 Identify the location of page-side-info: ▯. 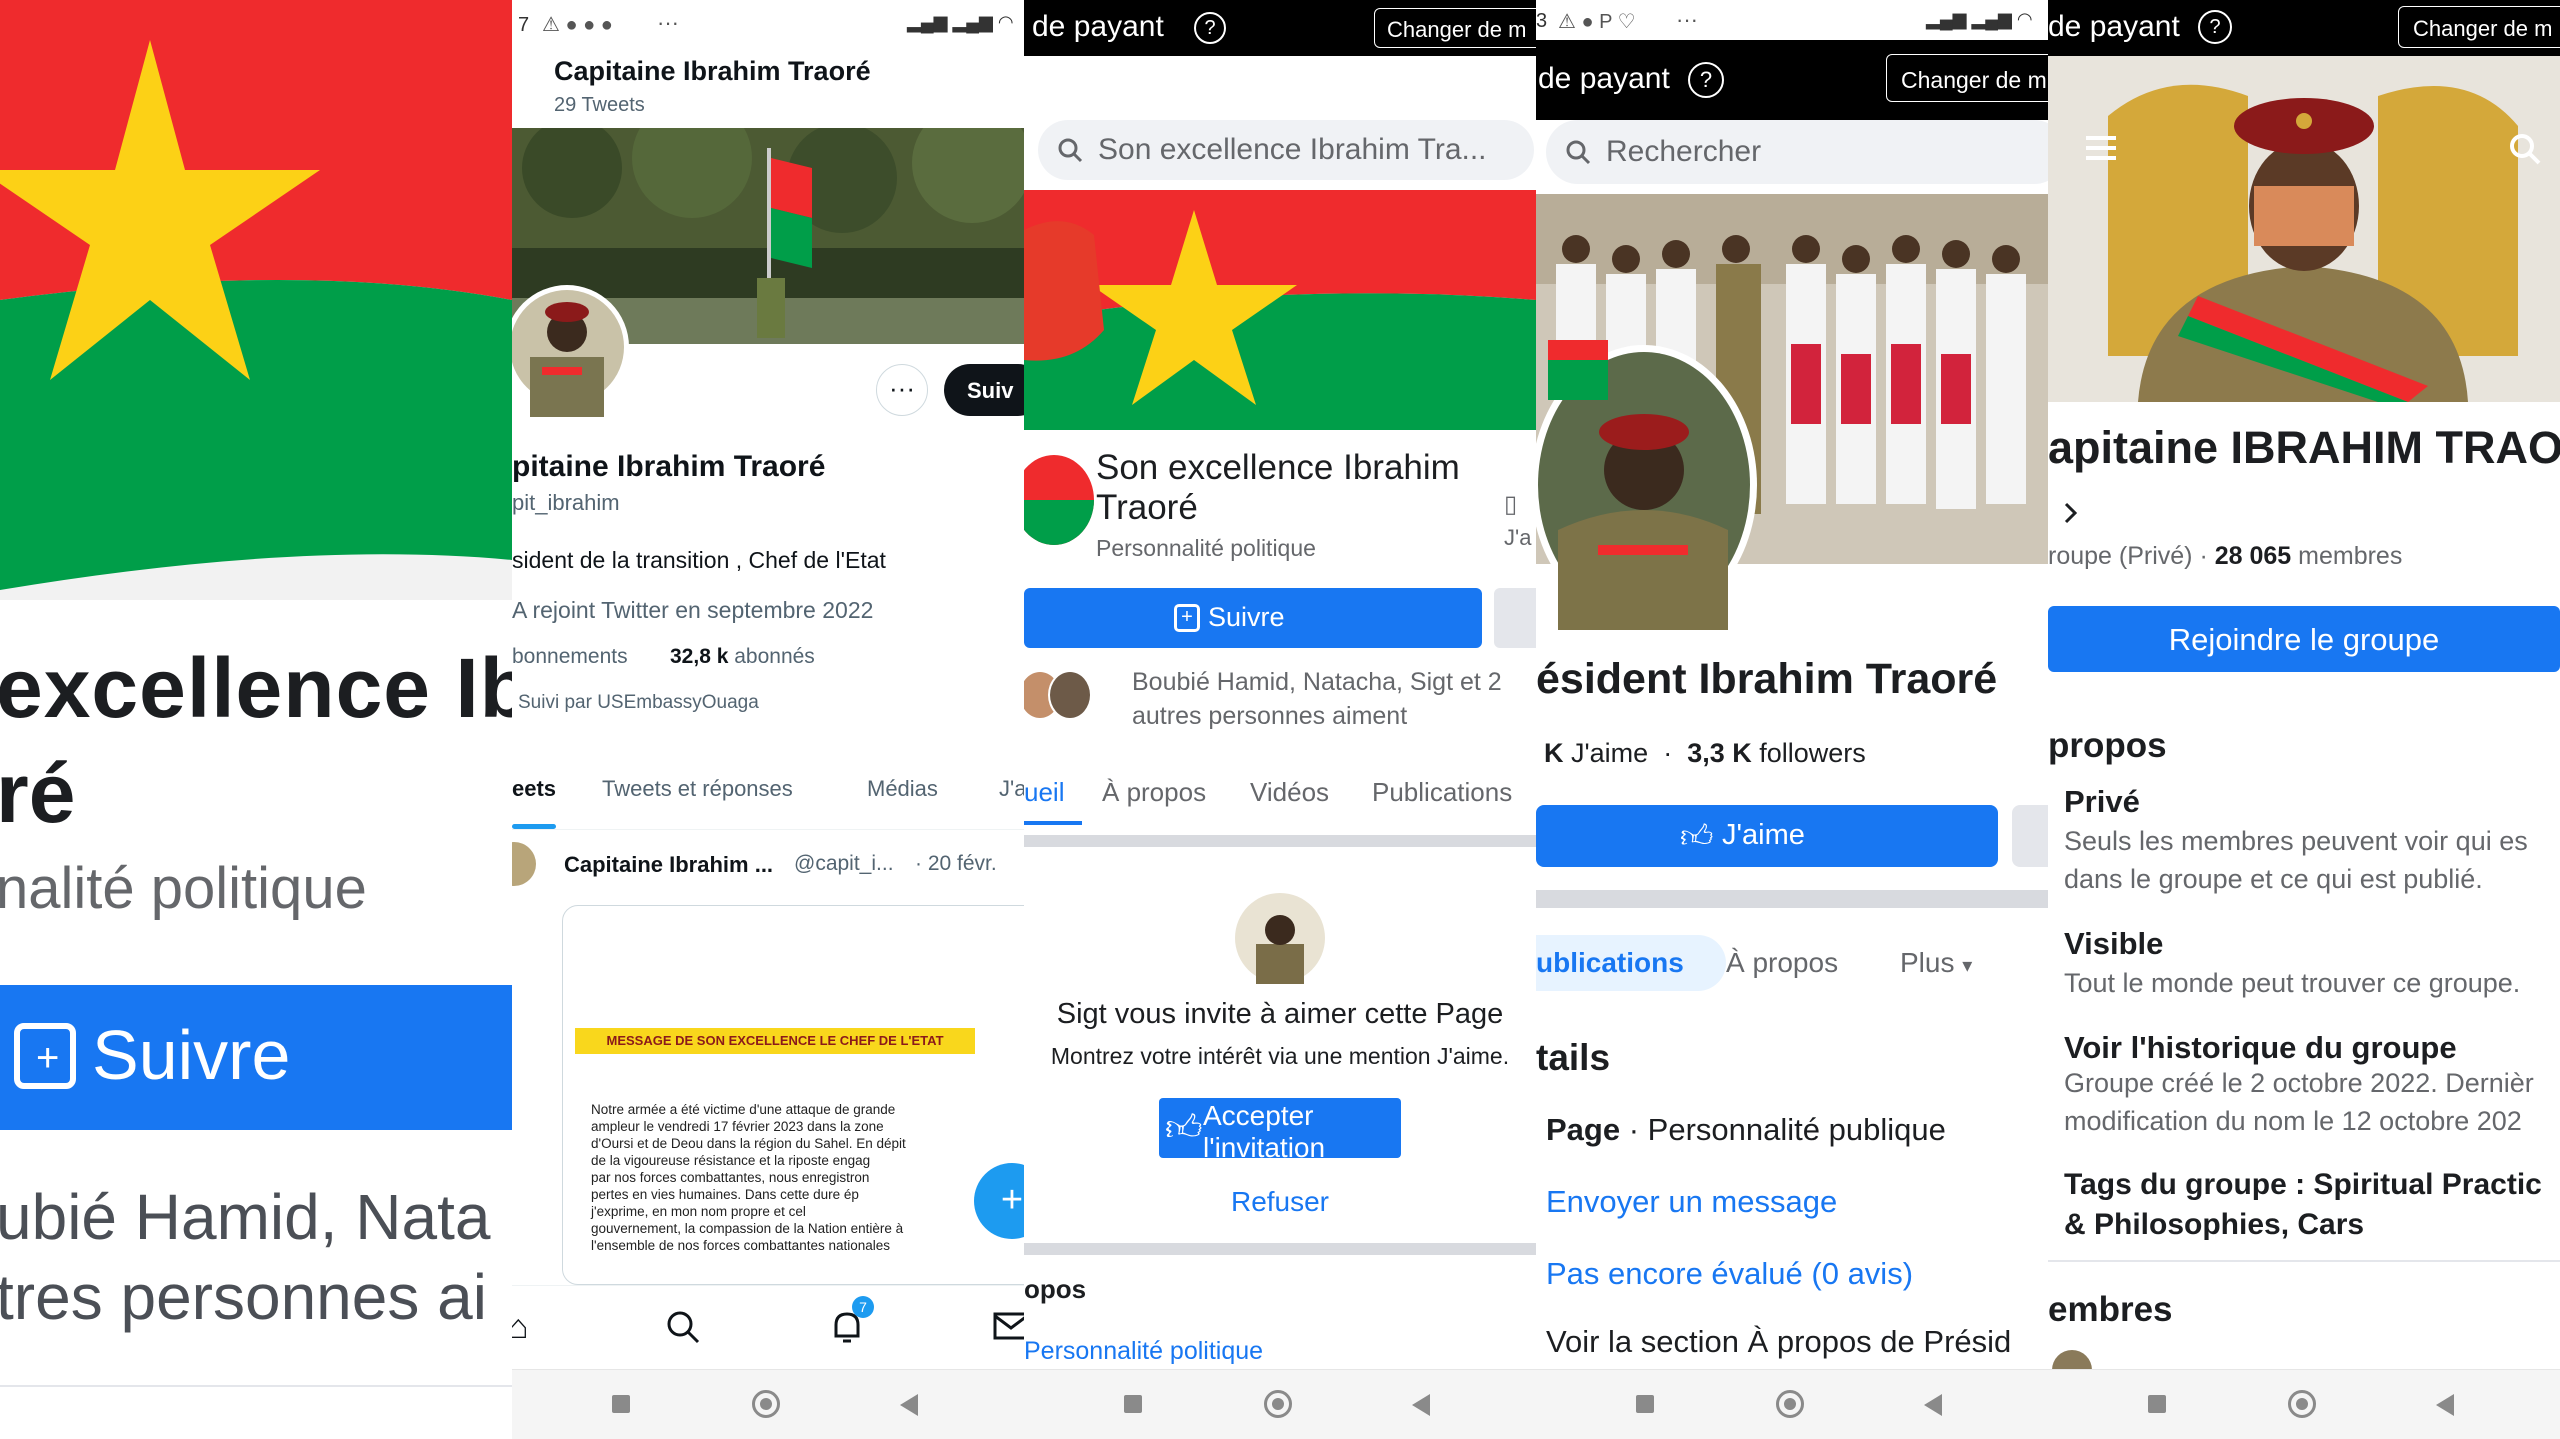
(1511, 504).